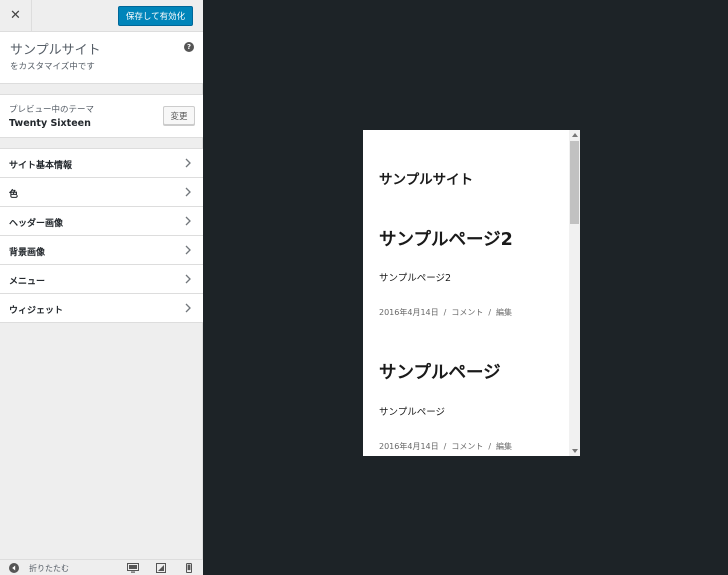 The height and width of the screenshot is (575, 728). Describe the element at coordinates (101, 163) in the screenshot. I see `menu-item-site-identity: サイト基本情報` at that location.